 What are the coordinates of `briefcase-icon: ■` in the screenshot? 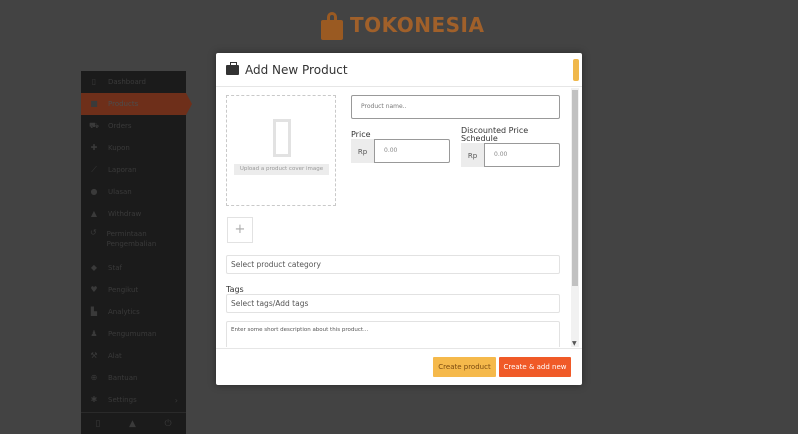 It's located at (94, 103).